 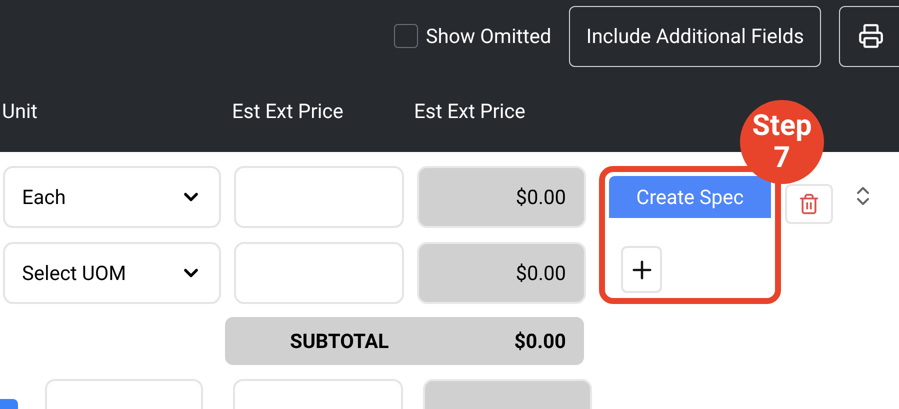 I want to click on delete-button, so click(x=809, y=204).